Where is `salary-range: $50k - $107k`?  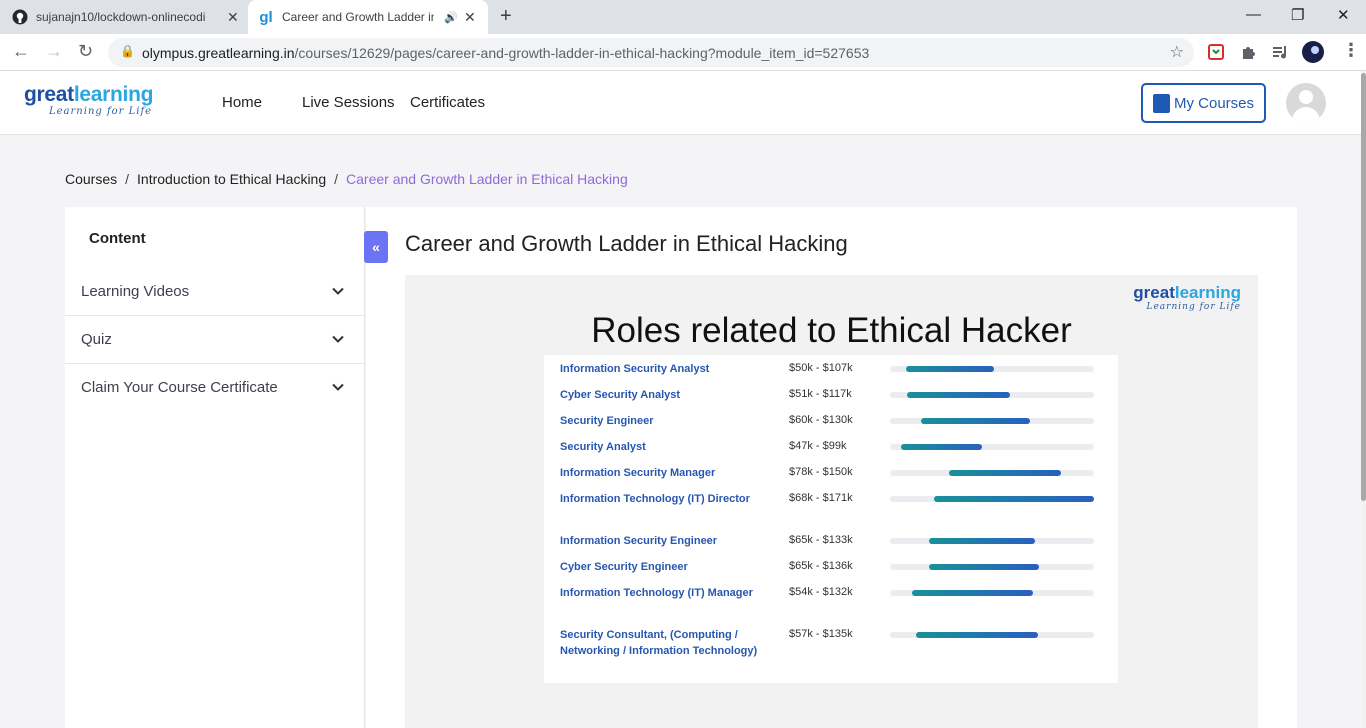
salary-range: $50k - $107k is located at coordinates (821, 368).